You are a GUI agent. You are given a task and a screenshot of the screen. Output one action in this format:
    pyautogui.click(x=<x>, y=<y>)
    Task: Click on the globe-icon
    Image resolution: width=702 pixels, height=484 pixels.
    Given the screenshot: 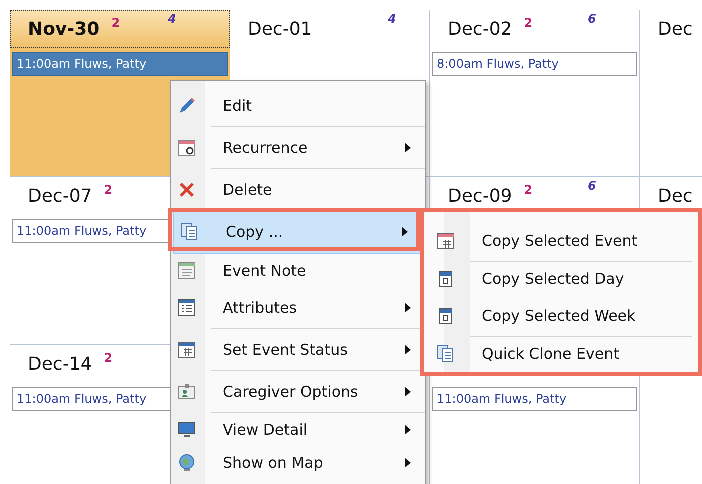 What is the action you would take?
    pyautogui.click(x=187, y=462)
    